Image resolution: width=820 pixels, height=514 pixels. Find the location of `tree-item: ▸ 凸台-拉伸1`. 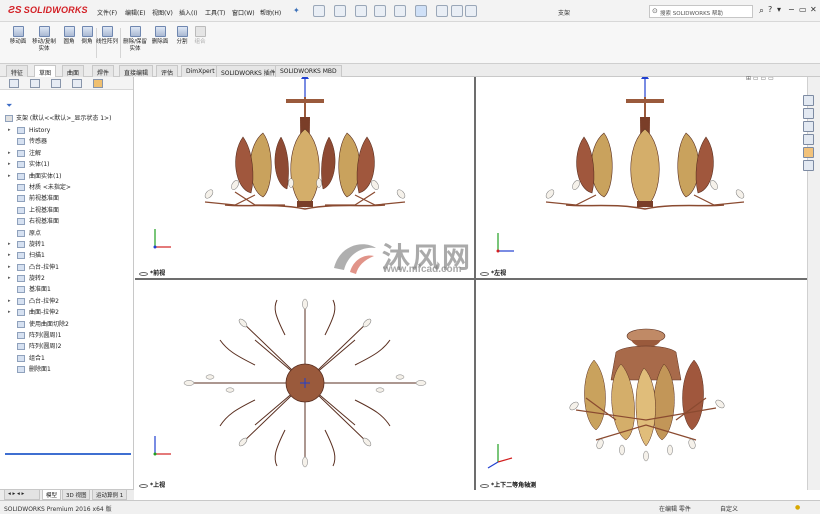

tree-item: ▸ 凸台-拉伸1 is located at coordinates (67, 267).